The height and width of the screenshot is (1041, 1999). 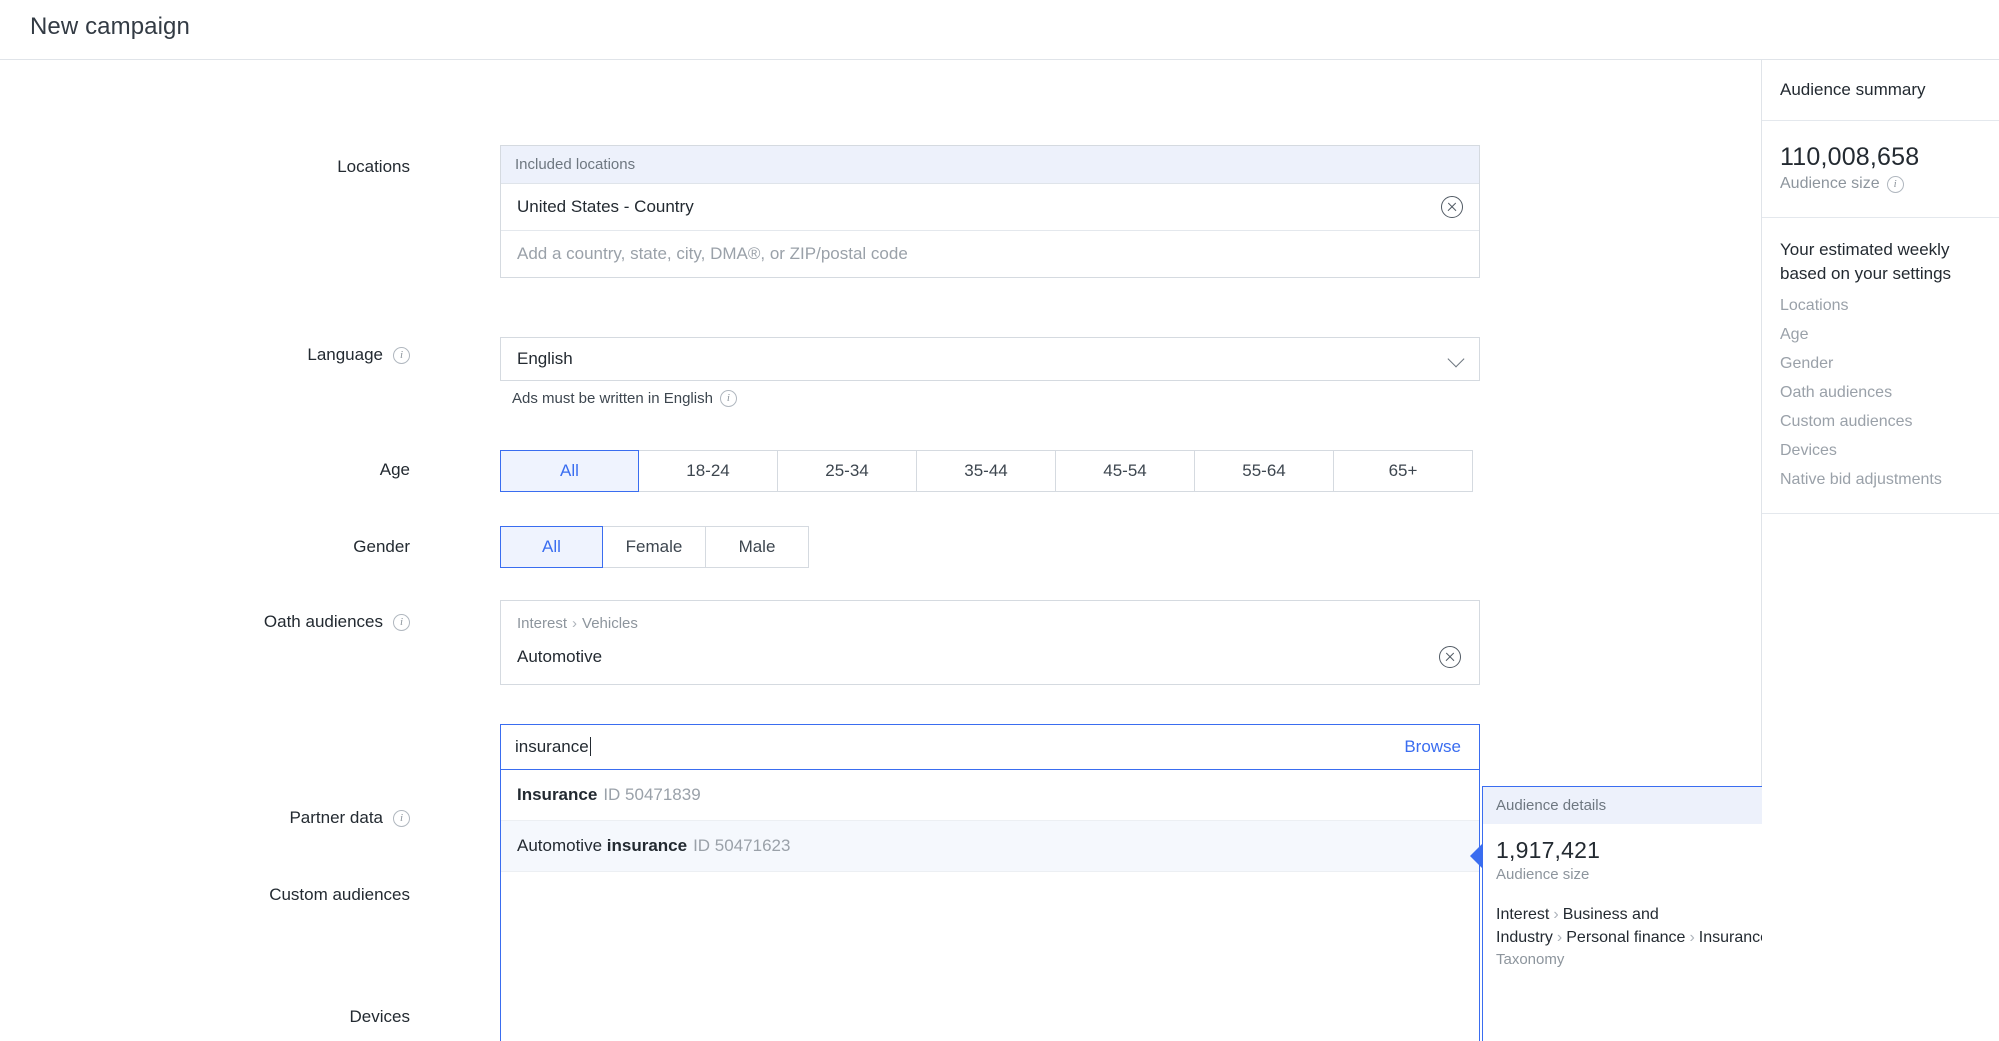 What do you see at coordinates (305, 355) in the screenshot?
I see `language-label: Language` at bounding box center [305, 355].